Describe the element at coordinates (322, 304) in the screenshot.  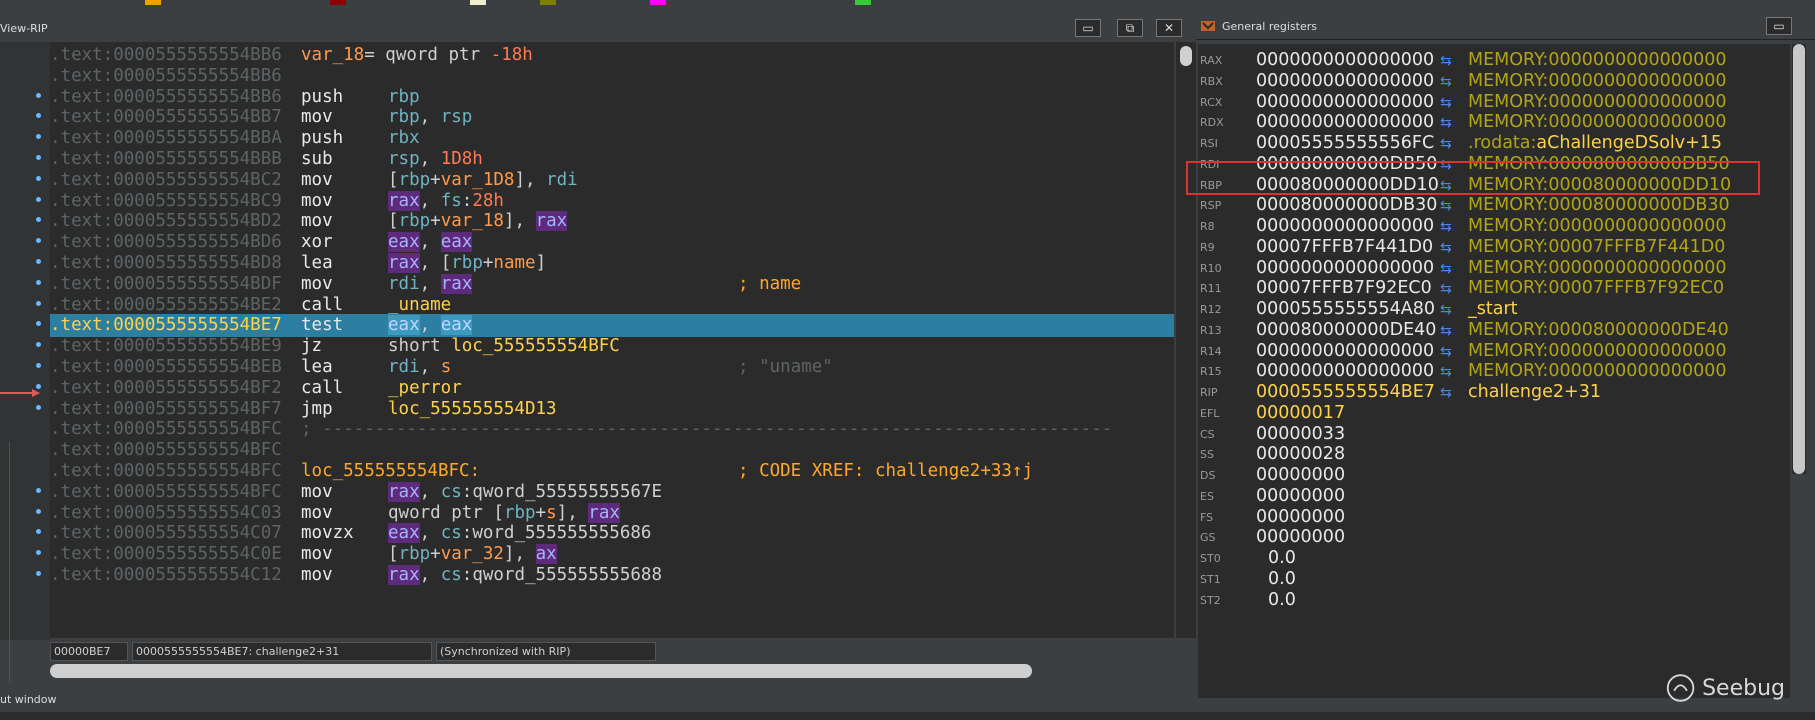
I see `instruction-mnemonic: call` at that location.